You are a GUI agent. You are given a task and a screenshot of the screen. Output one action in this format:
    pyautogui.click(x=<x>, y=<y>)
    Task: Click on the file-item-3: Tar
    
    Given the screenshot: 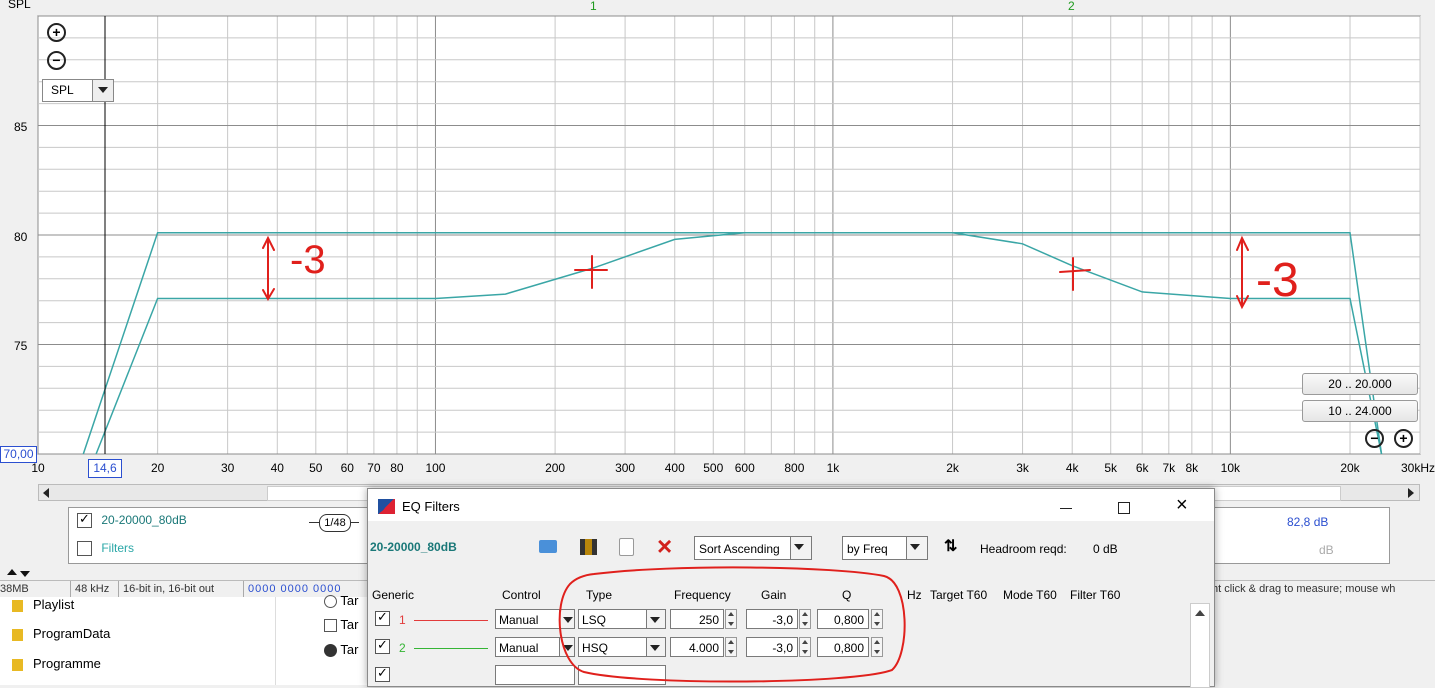 What is the action you would take?
    pyautogui.click(x=341, y=650)
    